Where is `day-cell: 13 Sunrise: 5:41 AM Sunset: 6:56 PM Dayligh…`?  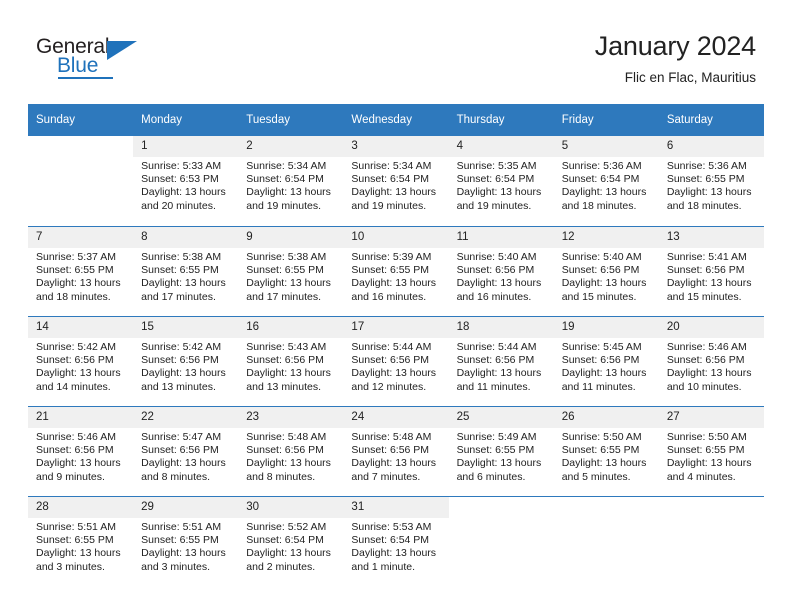
day-cell: 13 Sunrise: 5:41 AM Sunset: 6:56 PM Dayligh… is located at coordinates (711, 271).